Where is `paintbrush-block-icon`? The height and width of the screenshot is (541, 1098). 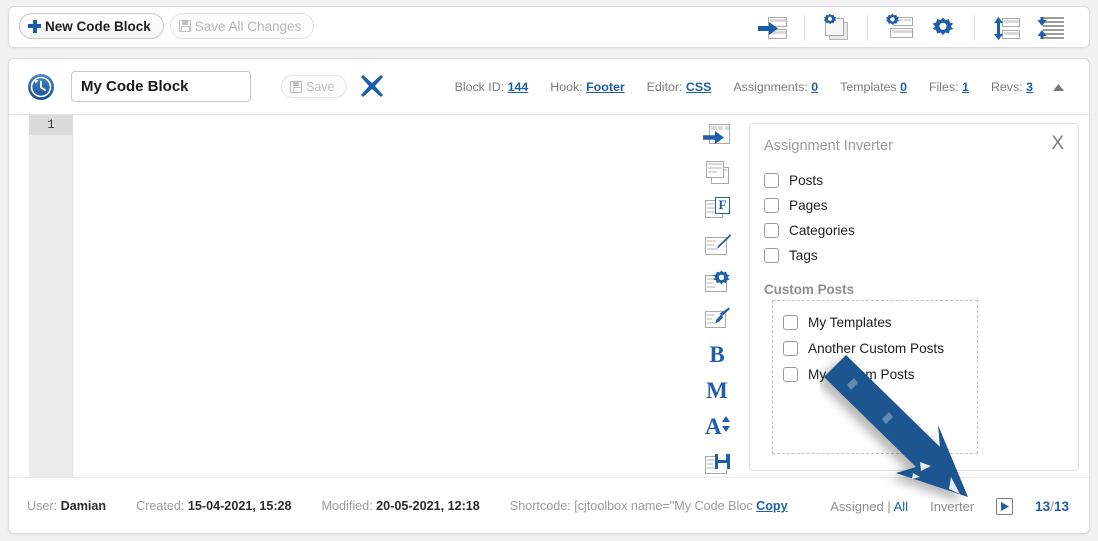 paintbrush-block-icon is located at coordinates (717, 318).